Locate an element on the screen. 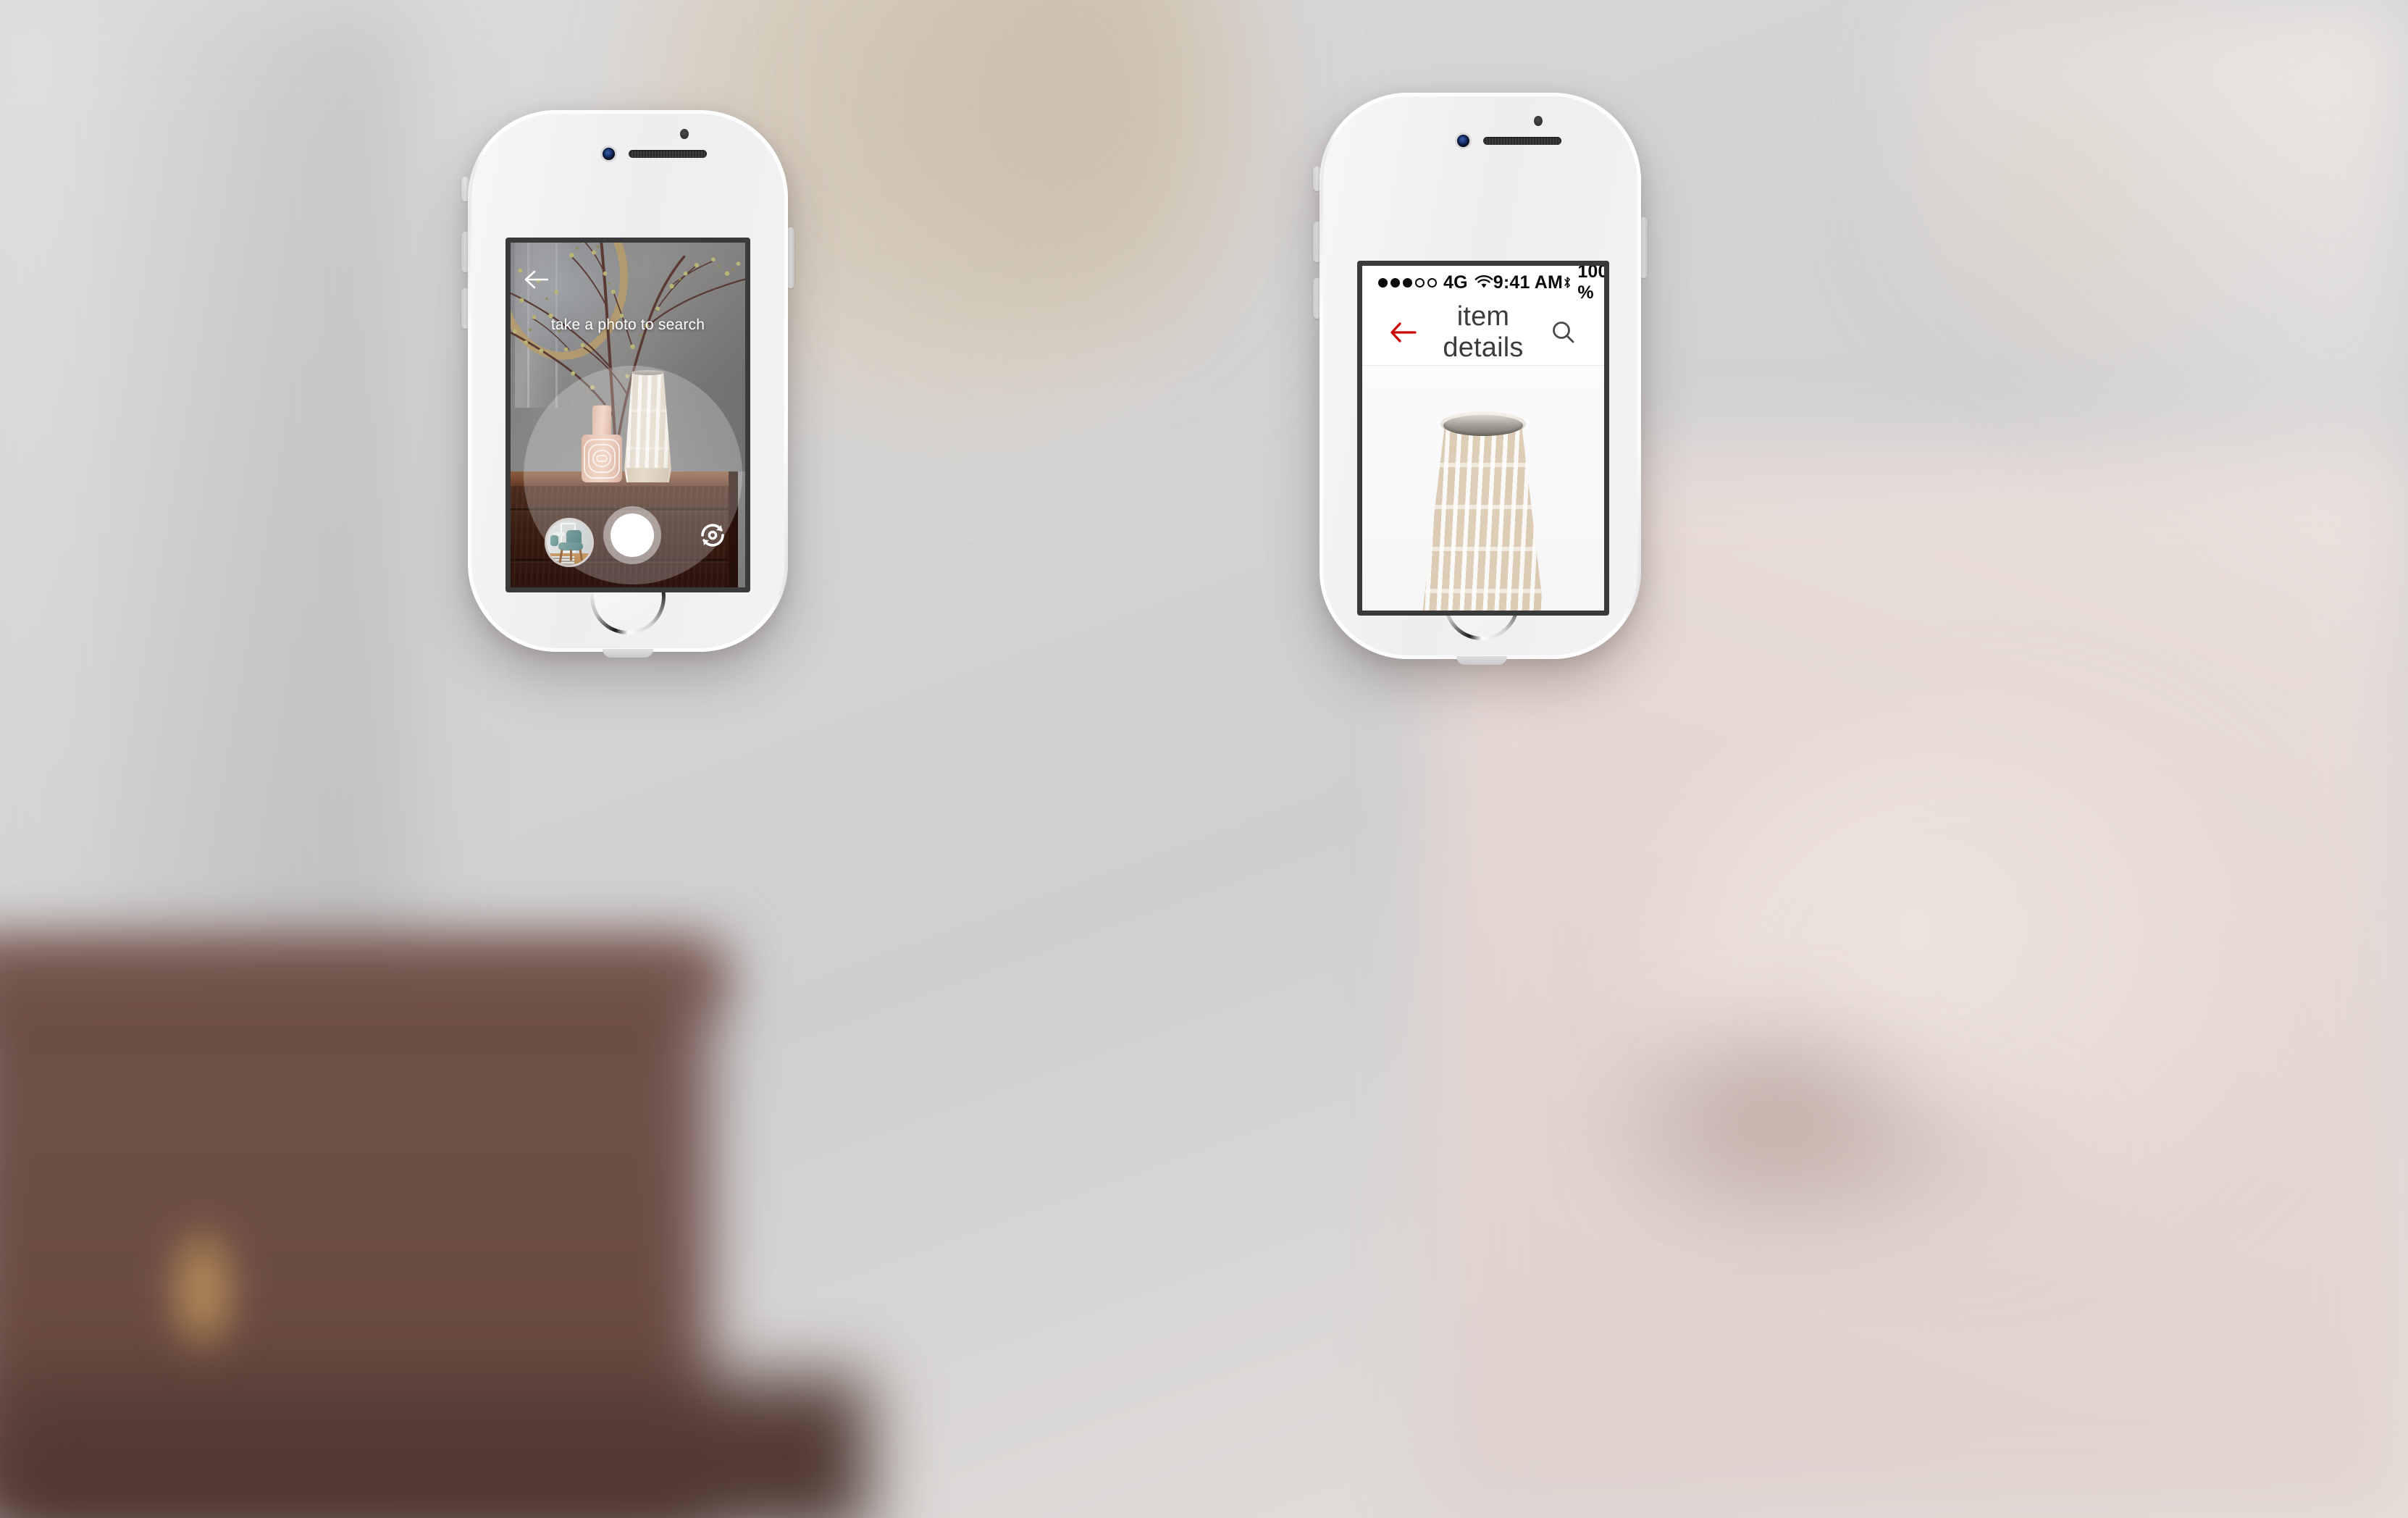  backdrop-right-light is located at coordinates (2154, 326).